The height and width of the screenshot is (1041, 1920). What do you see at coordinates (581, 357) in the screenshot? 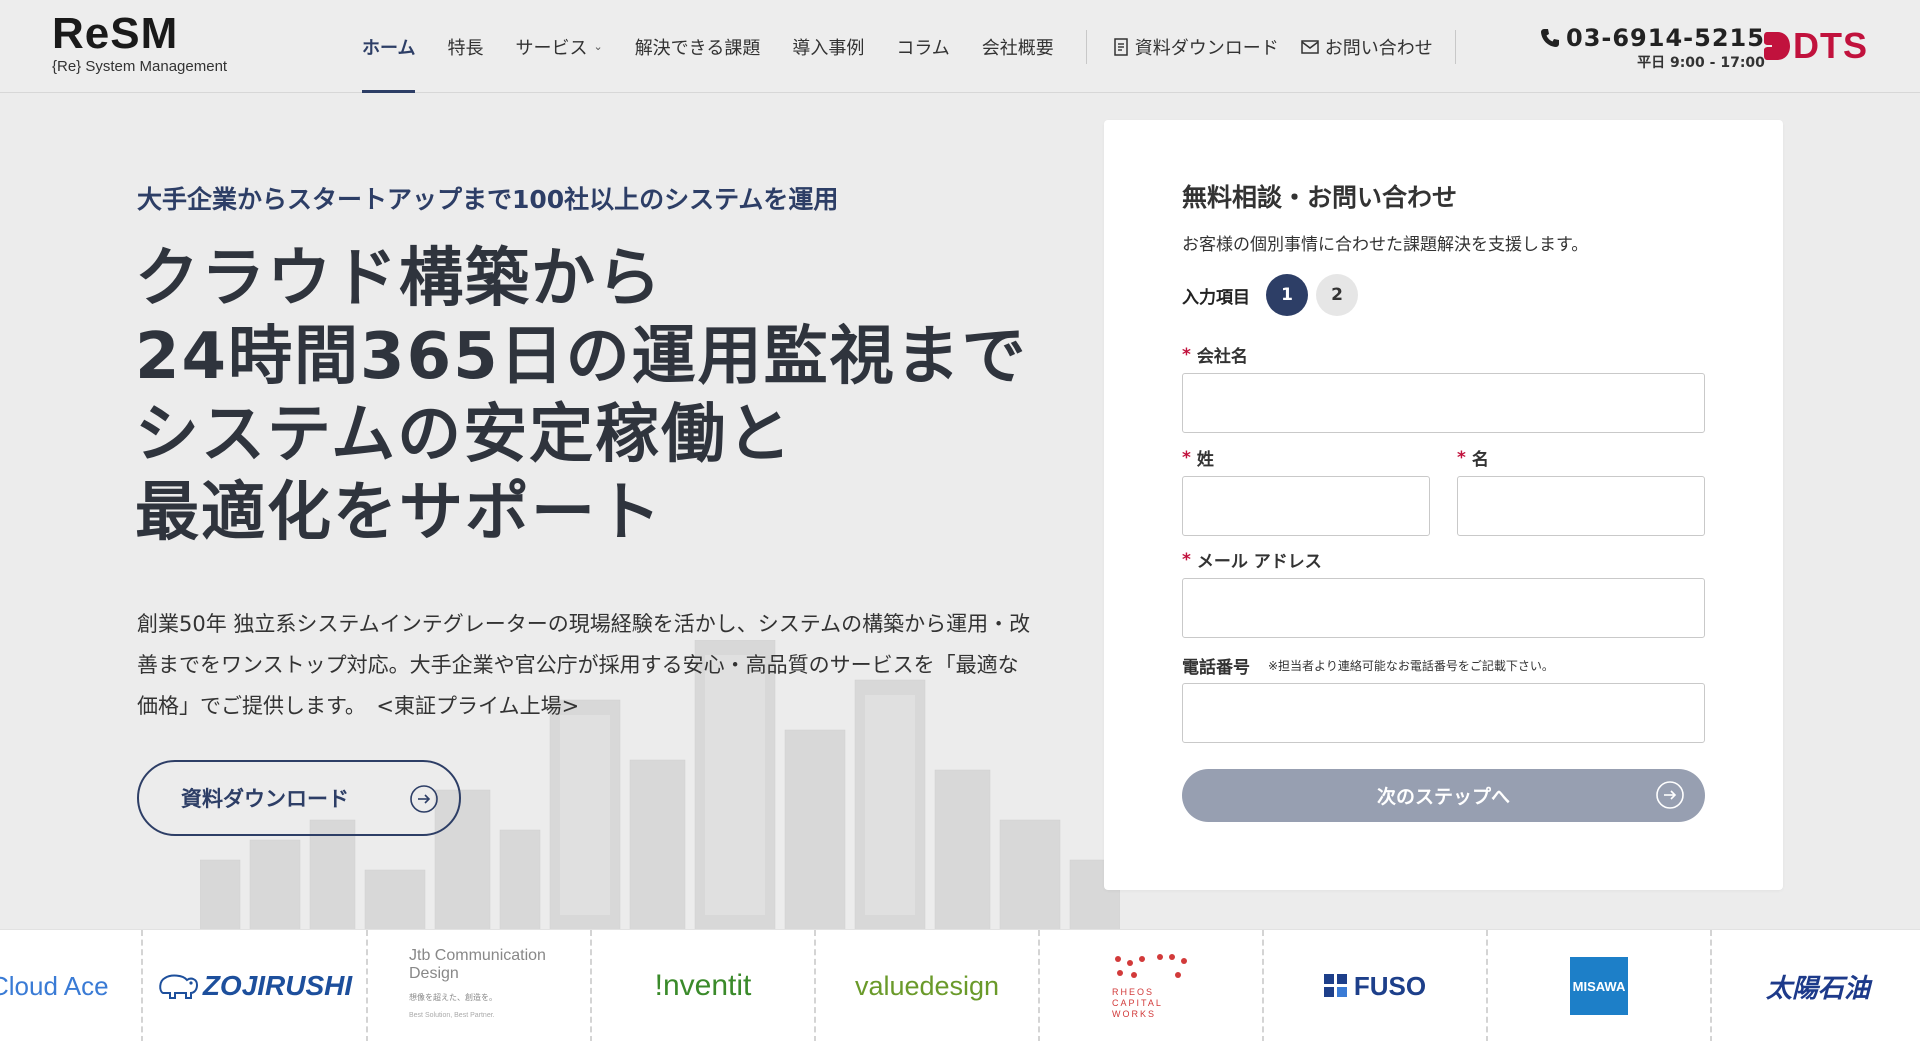
I see `headline-line: 24時間365日の運用監視まで` at bounding box center [581, 357].